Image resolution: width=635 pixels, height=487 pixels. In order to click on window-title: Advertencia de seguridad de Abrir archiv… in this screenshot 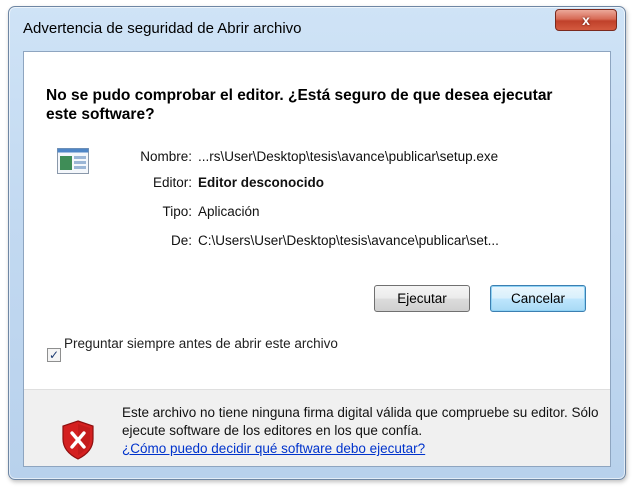, I will do `click(162, 28)`.